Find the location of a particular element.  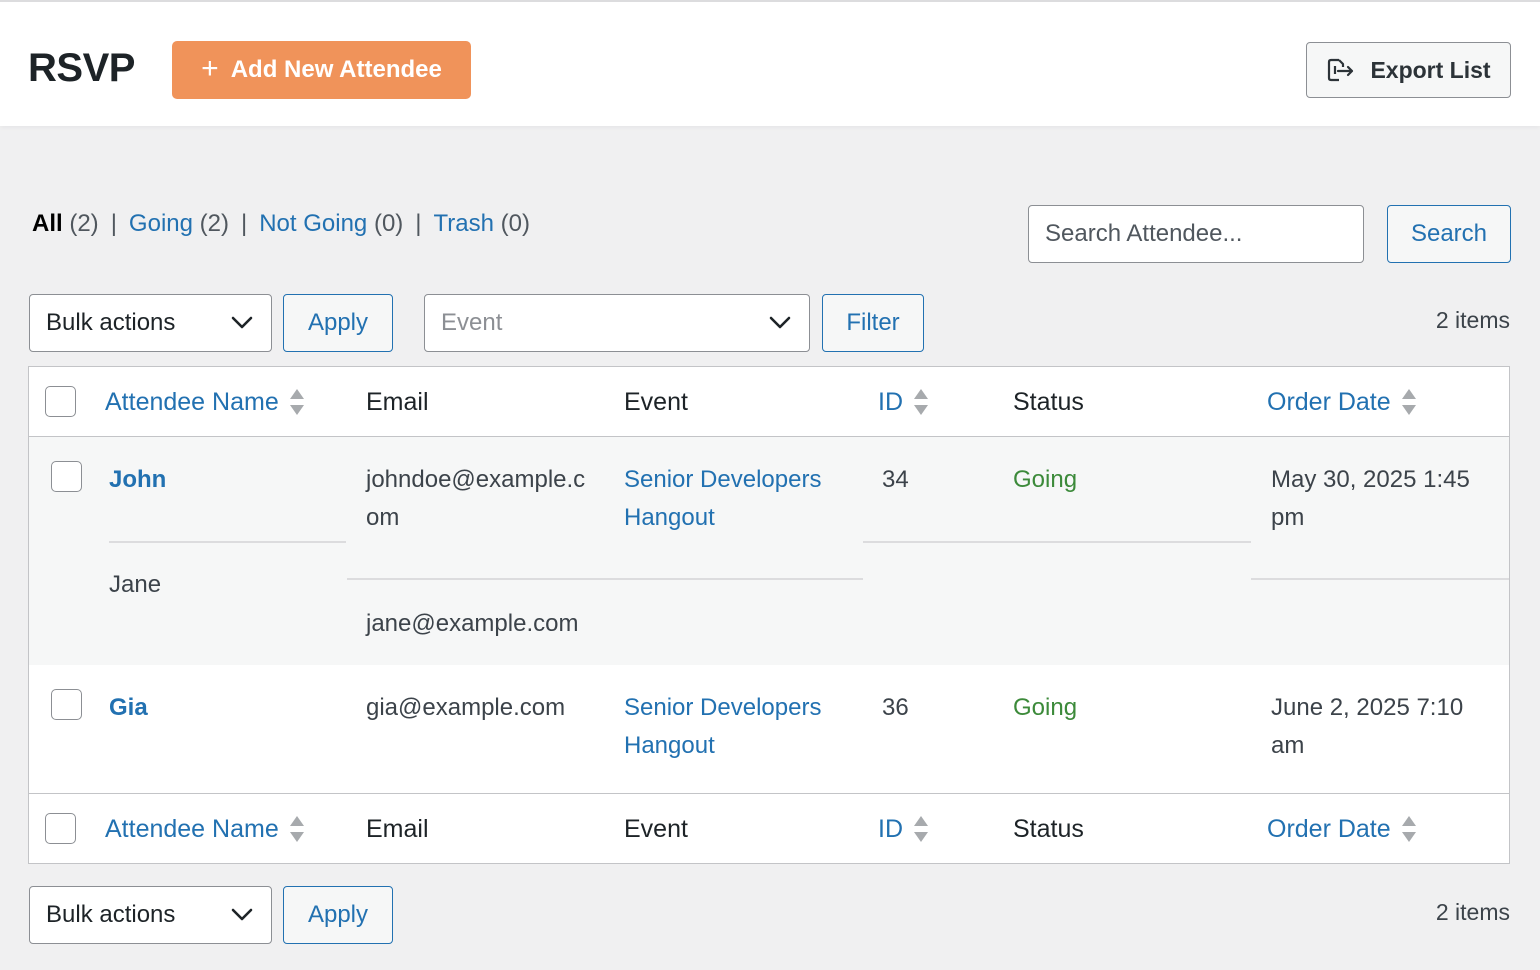

email-line: johndoe@example.c is located at coordinates (476, 479).